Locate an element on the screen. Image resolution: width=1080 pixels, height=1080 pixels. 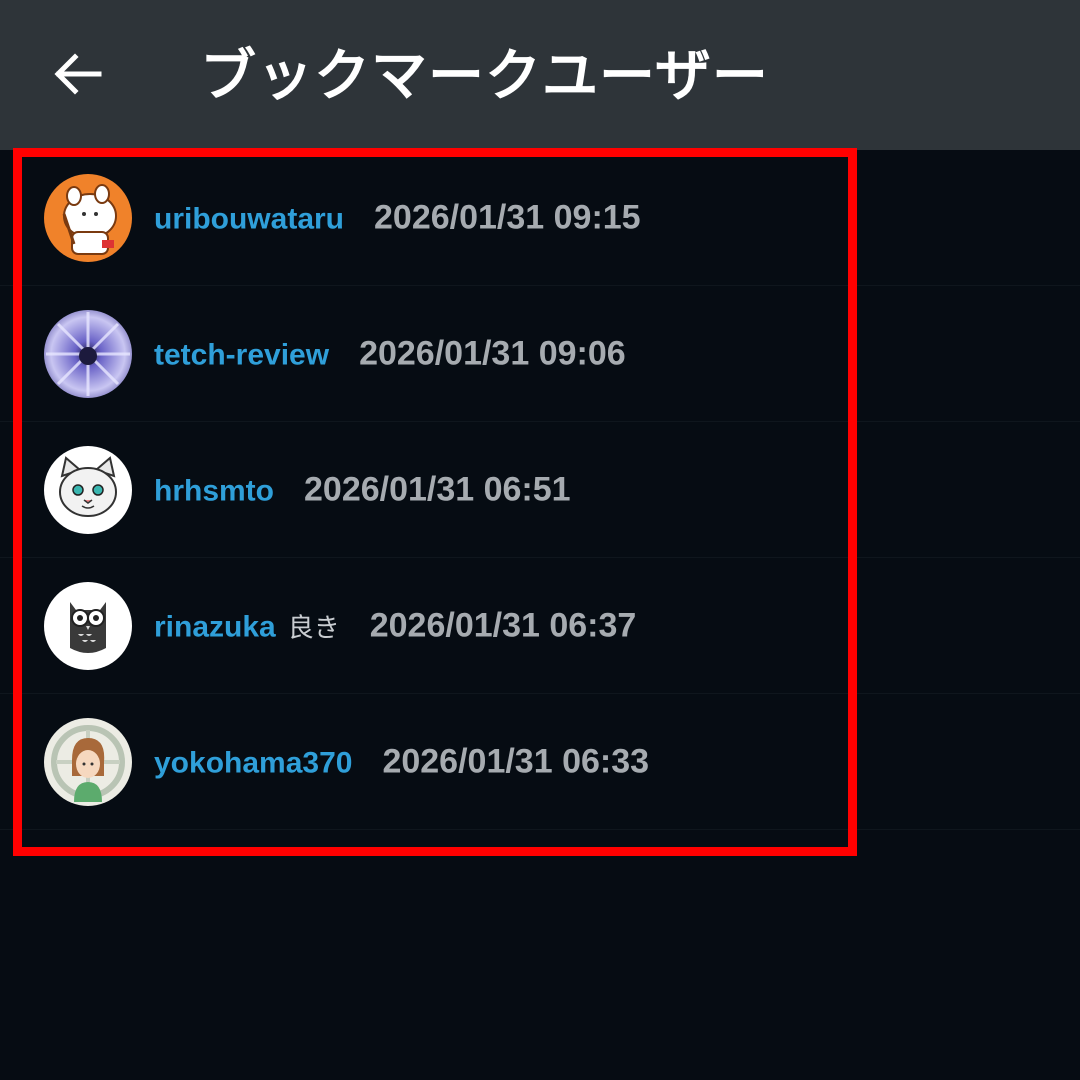
bookmark-timestamp: 2026/01/31 06:37 is located at coordinates (503, 625).